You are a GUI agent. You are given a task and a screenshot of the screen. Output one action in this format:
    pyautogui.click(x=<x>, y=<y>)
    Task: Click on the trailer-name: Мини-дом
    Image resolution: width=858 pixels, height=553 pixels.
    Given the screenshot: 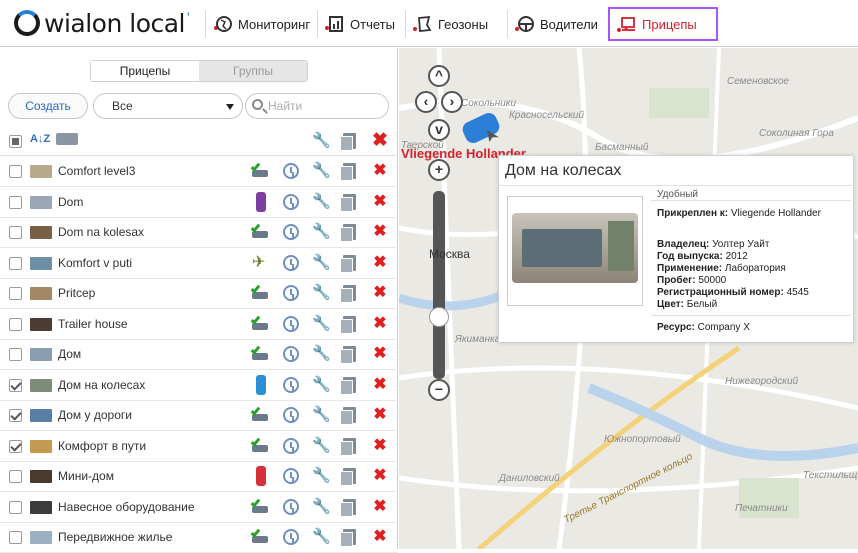 What is the action you would take?
    pyautogui.click(x=86, y=476)
    